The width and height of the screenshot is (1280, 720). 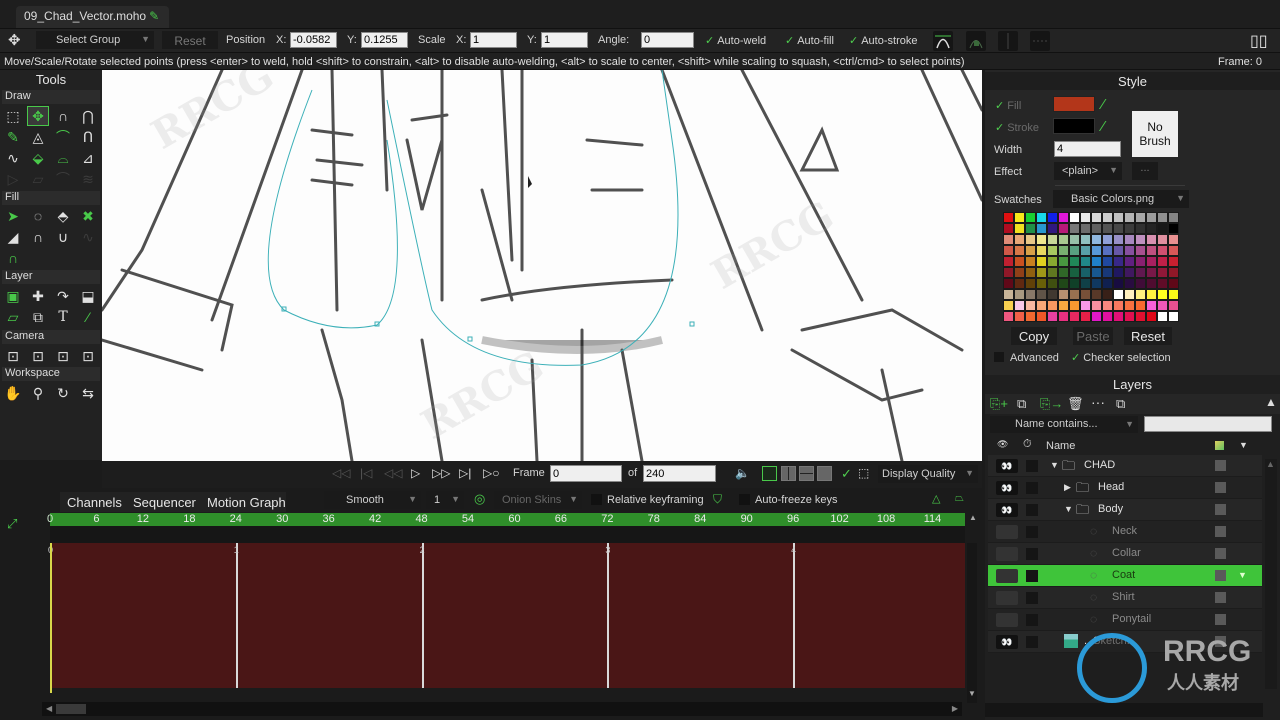 I want to click on delete-shape-tool: ✖, so click(x=88, y=216).